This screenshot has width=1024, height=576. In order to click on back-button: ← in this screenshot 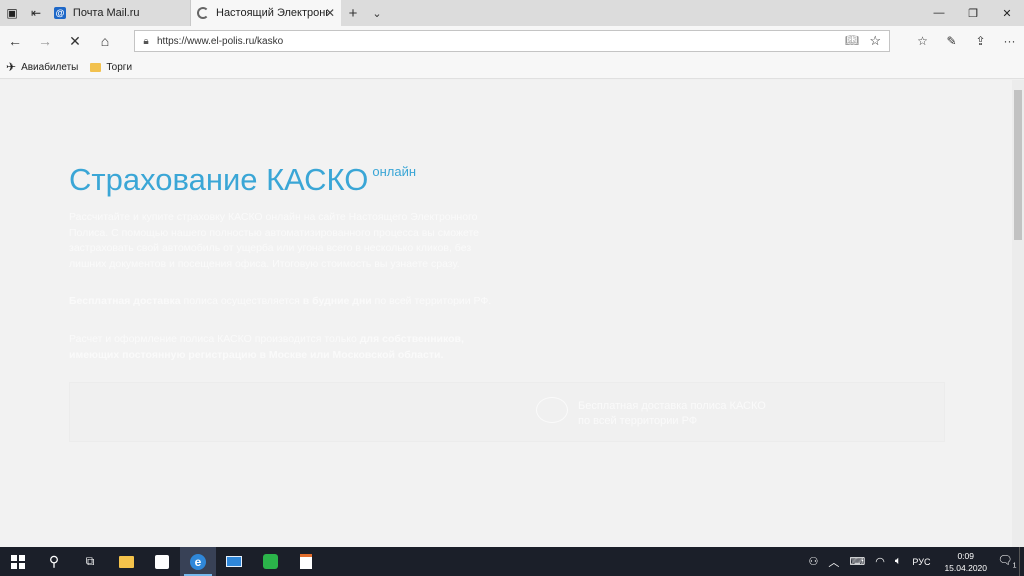, I will do `click(15, 41)`.